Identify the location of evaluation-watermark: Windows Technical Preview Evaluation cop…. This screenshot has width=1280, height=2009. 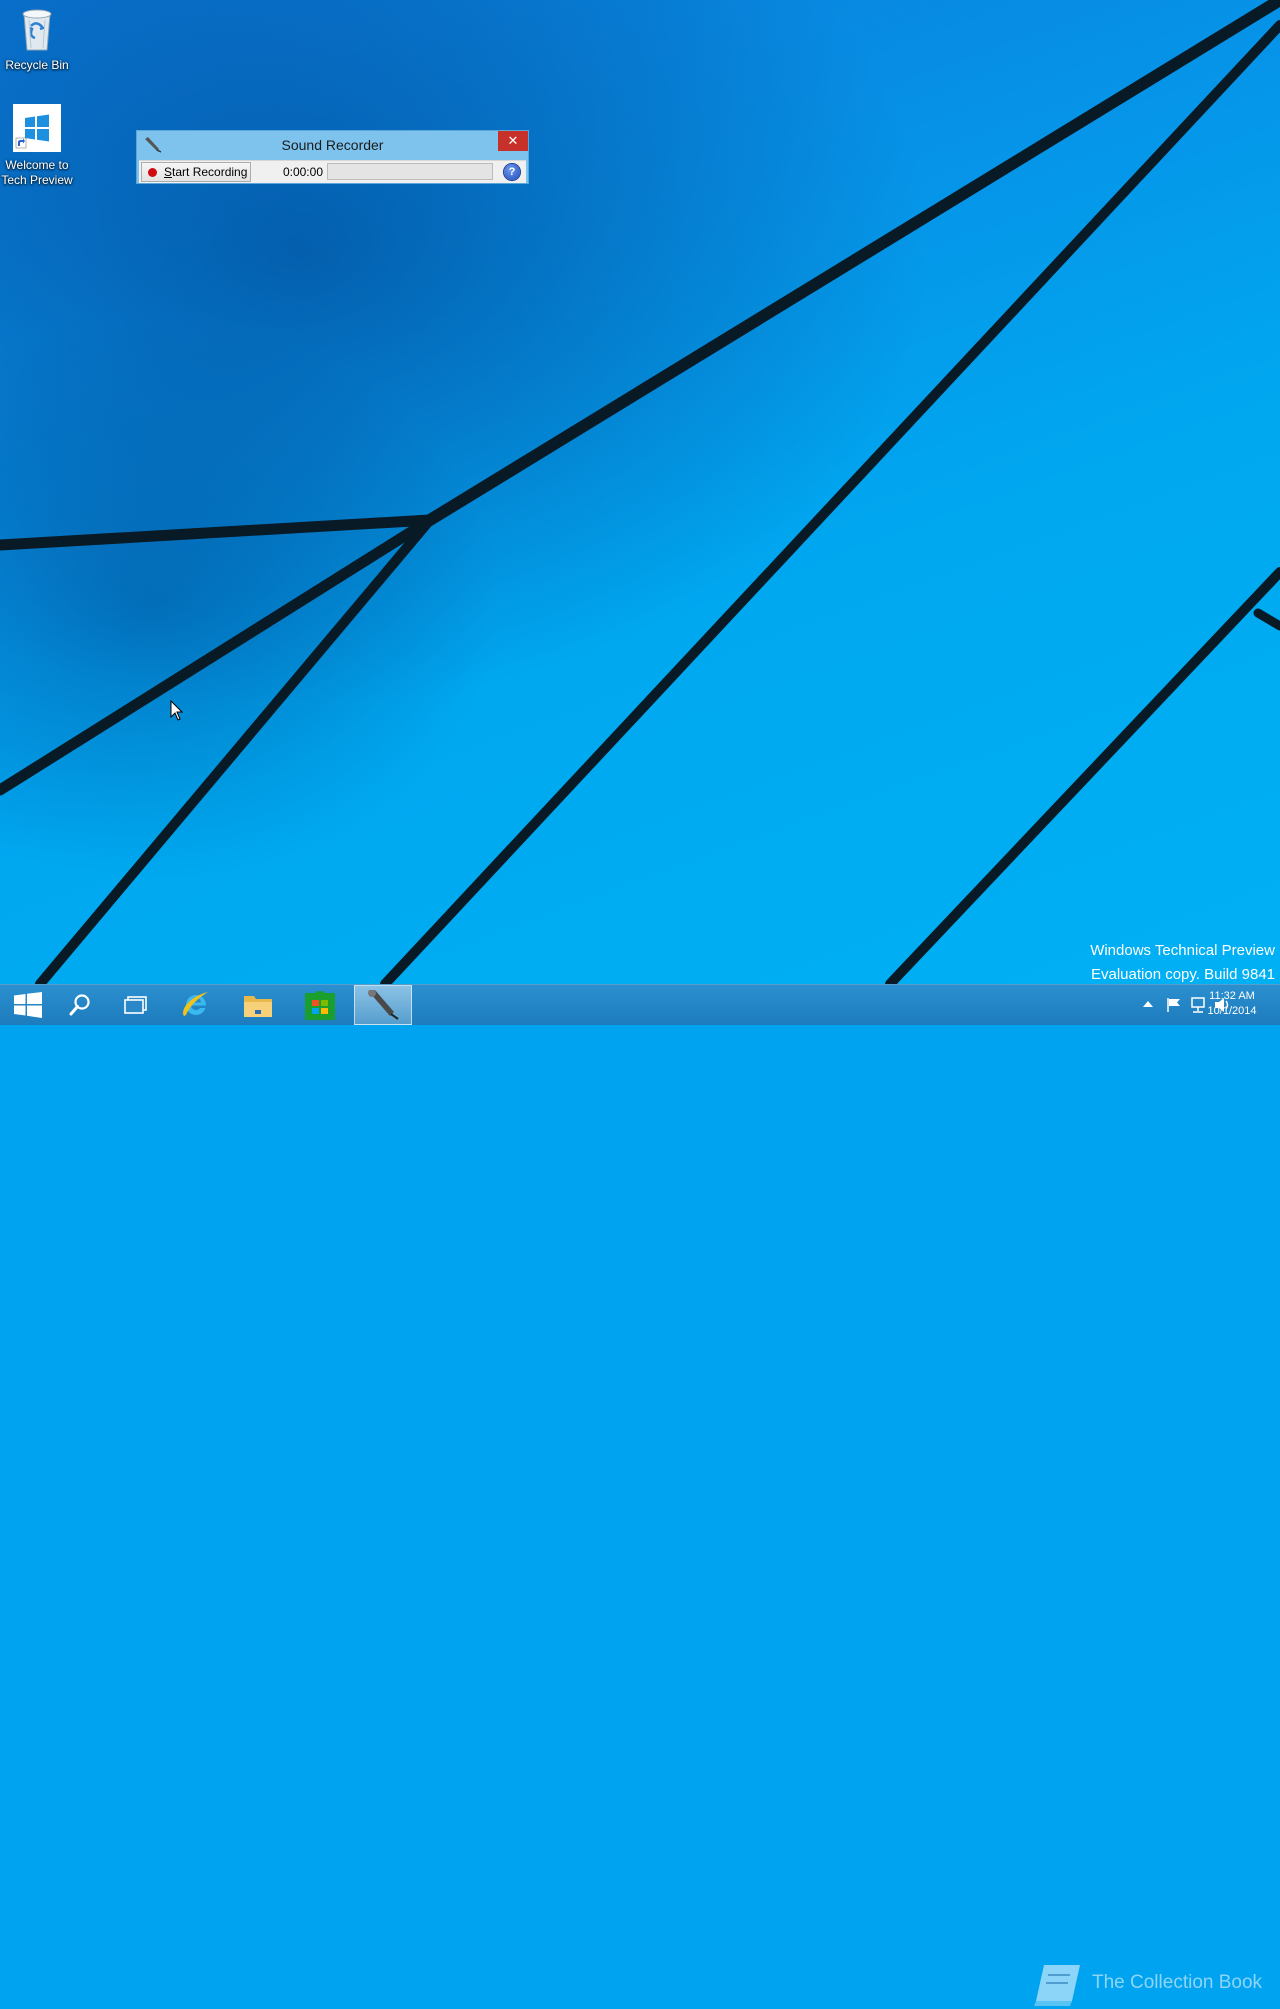
(1182, 963).